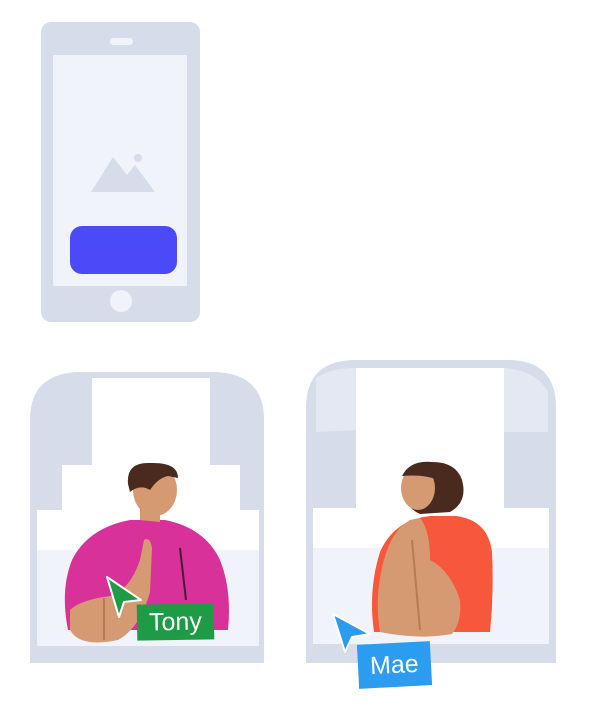 This screenshot has width=600, height=707. I want to click on participant-name-tag-mae: Mae, so click(394, 665).